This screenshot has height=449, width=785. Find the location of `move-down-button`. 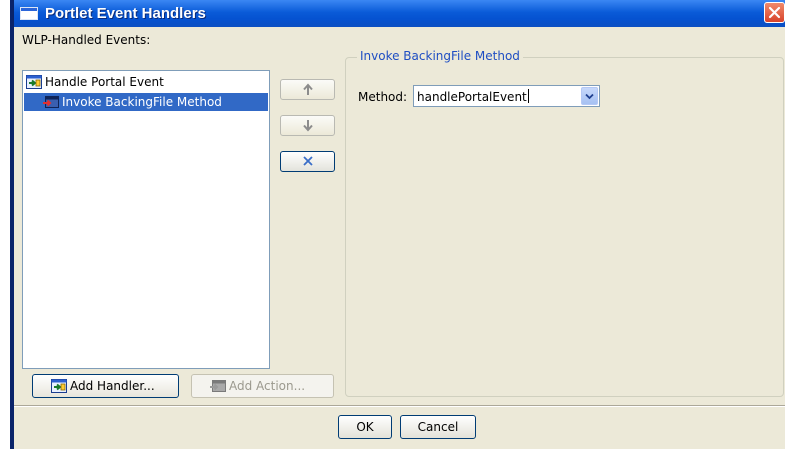

move-down-button is located at coordinates (307, 125).